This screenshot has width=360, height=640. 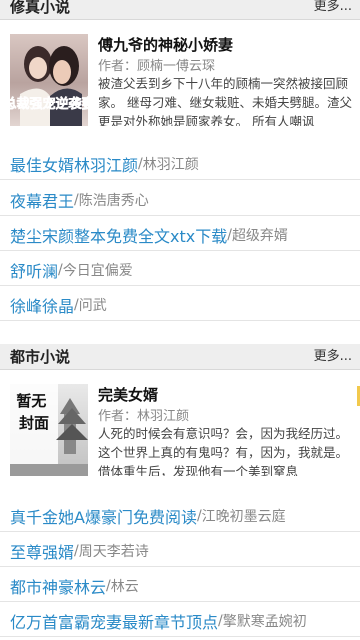 What do you see at coordinates (180, 270) in the screenshot?
I see `list-item: 舒听澜 / 今日宜偏爱` at bounding box center [180, 270].